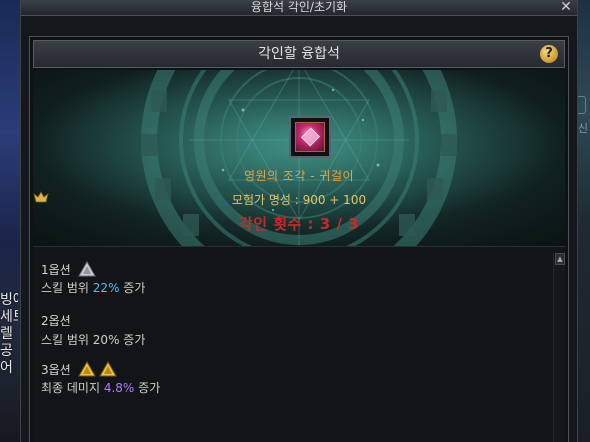 The image size is (590, 442). What do you see at coordinates (106, 340) in the screenshot?
I see `option-desc-value: 20%` at bounding box center [106, 340].